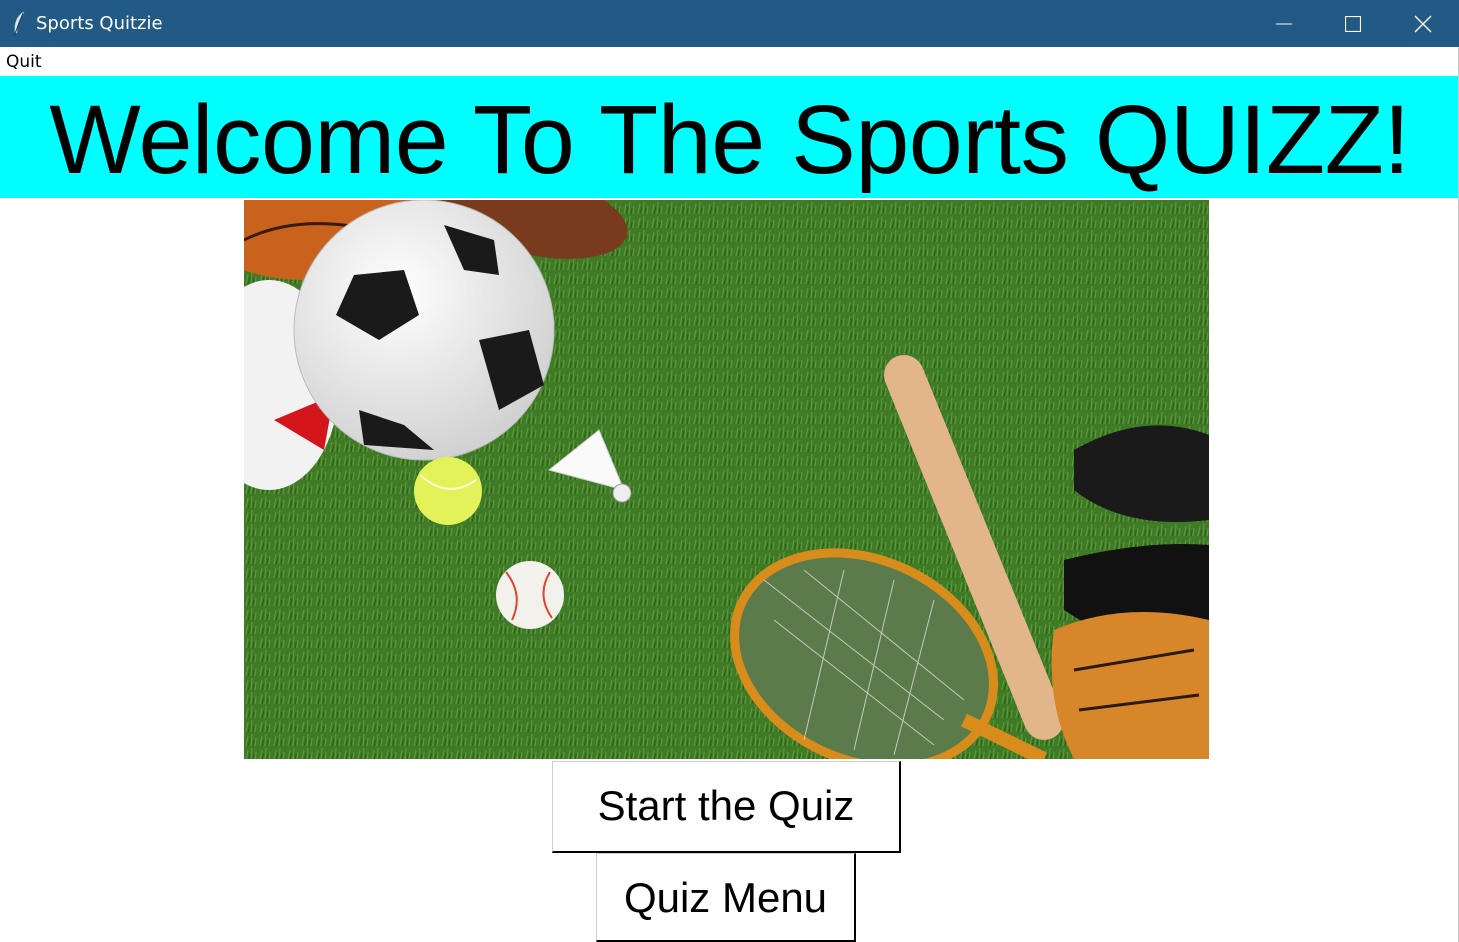 The image size is (1459, 942). Describe the element at coordinates (726, 897) in the screenshot. I see `quiz-menu-button: Quiz Menu` at that location.